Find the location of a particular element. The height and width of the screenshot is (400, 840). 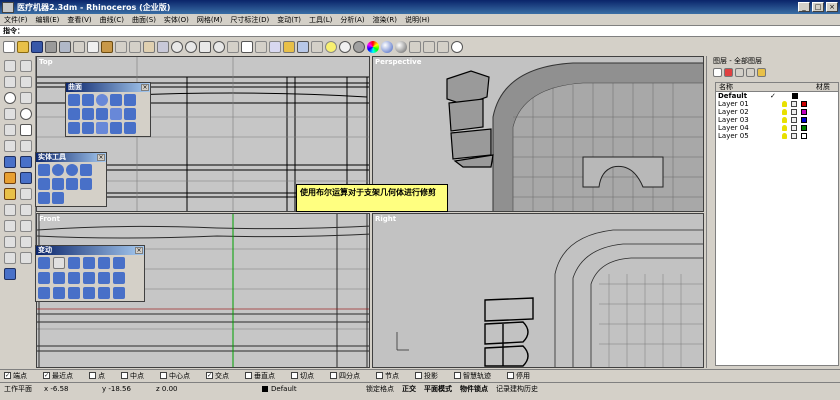

boolean-icon is located at coordinates (26, 178).